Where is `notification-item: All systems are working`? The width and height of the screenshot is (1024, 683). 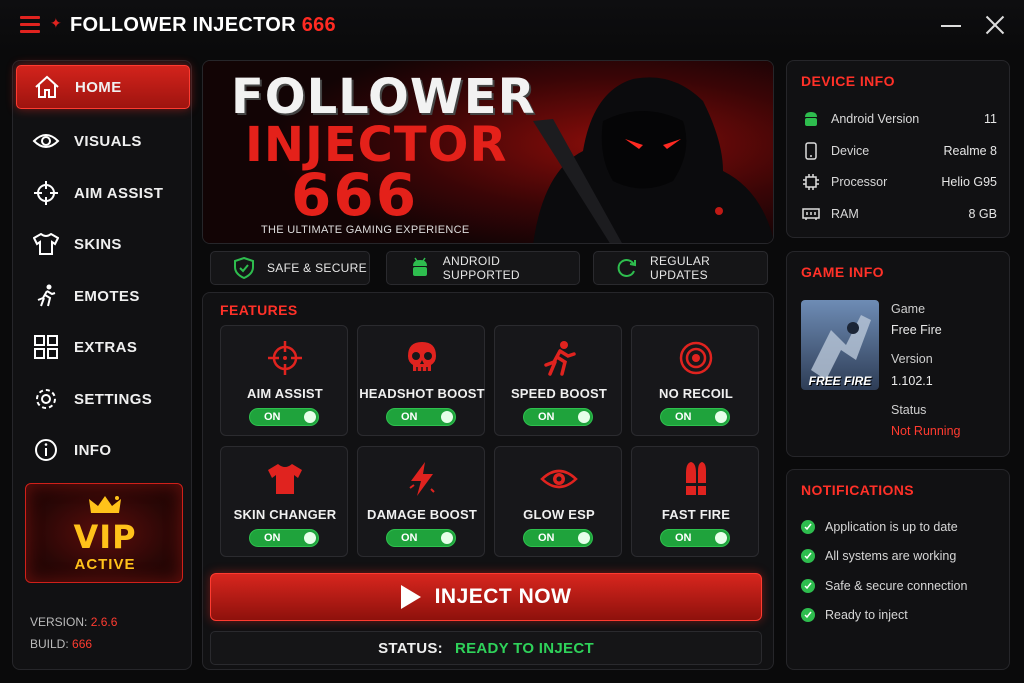
notification-item: All systems are working is located at coordinates (878, 556).